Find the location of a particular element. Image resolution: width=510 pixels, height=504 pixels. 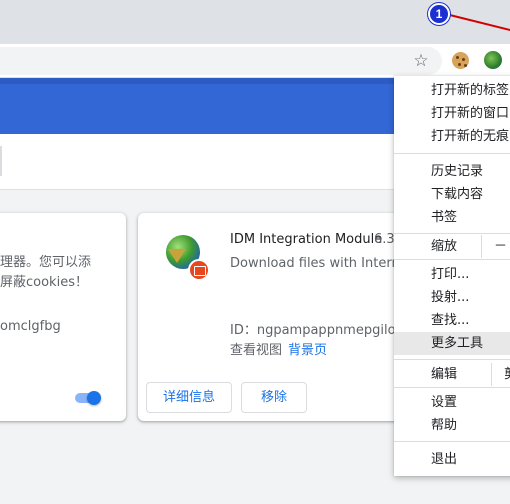

remove-button: 移除 is located at coordinates (274, 397).